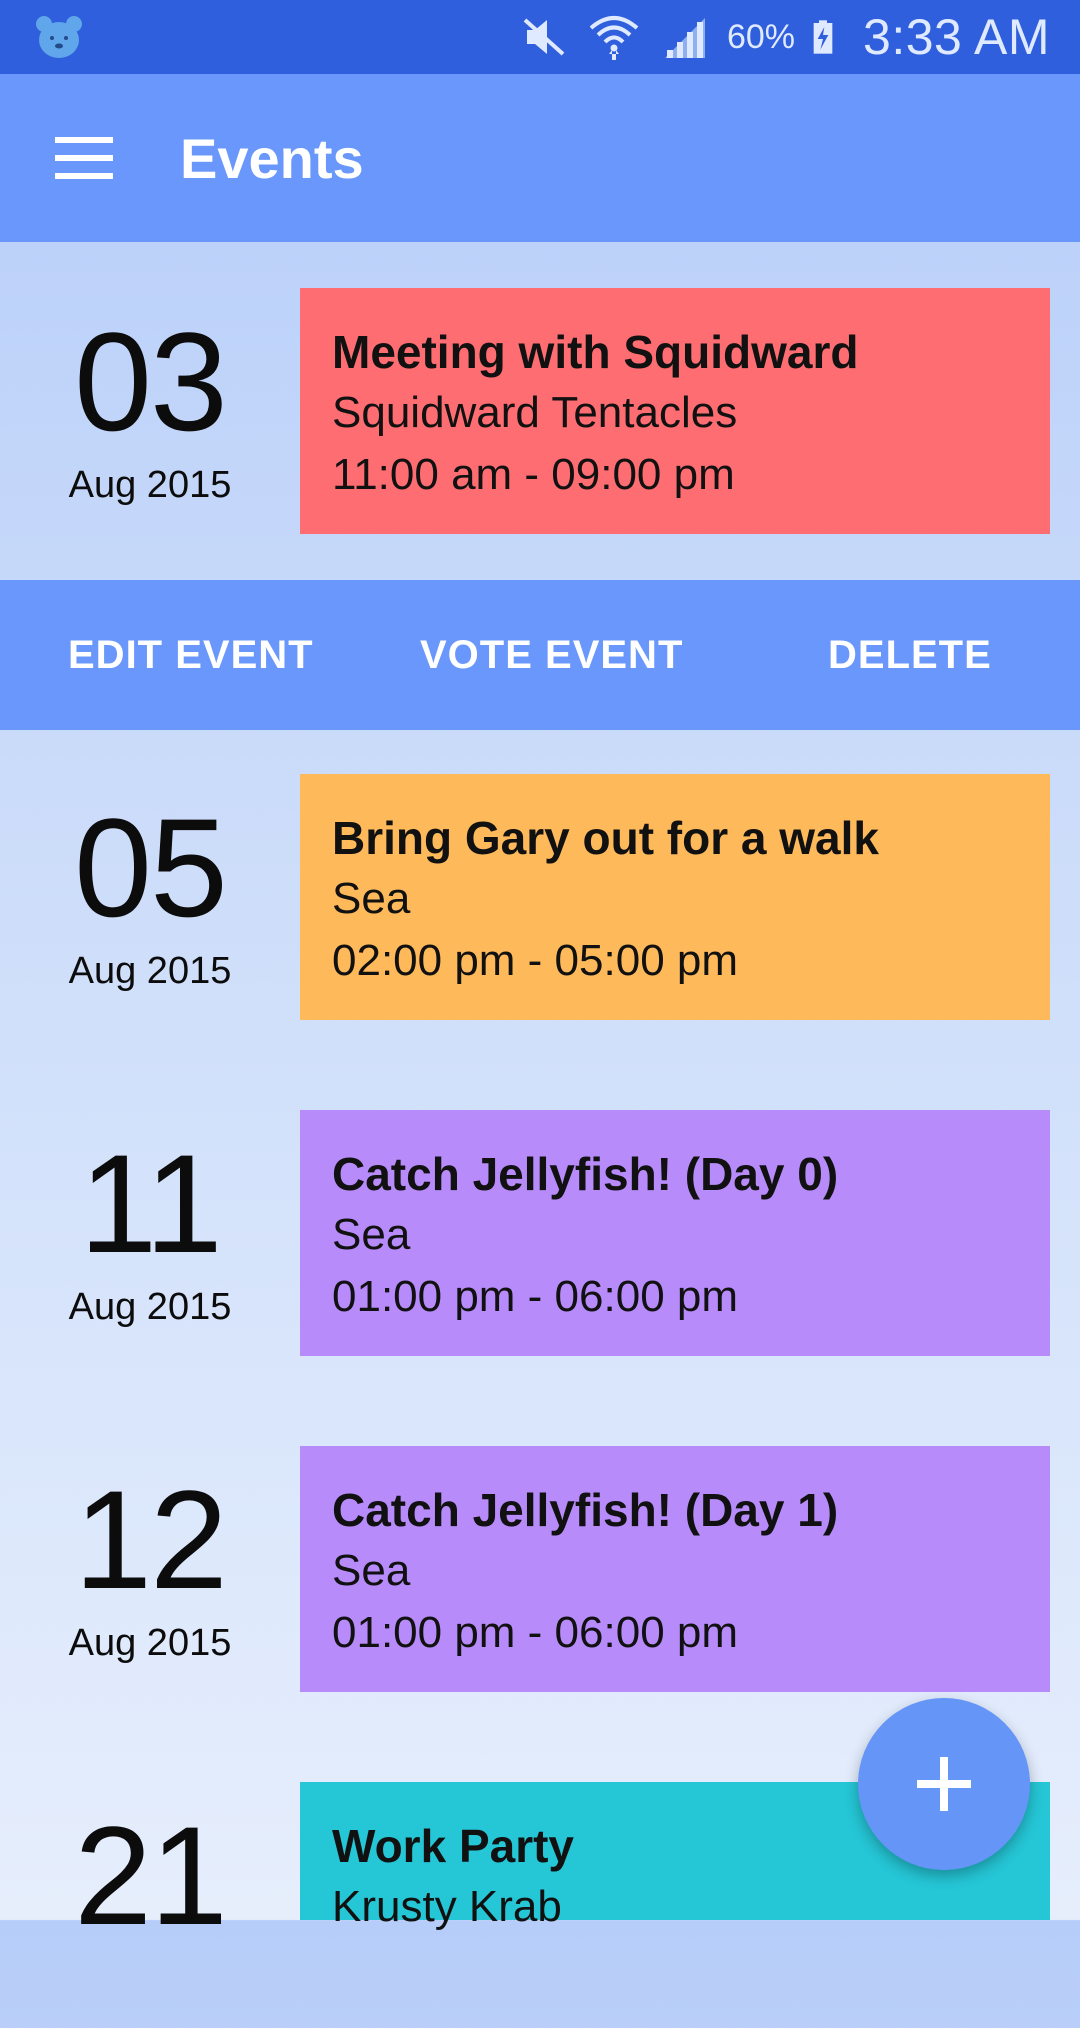  Describe the element at coordinates (585, 1510) in the screenshot. I see `event-title: Catch Jellyfish! (Day 1)` at that location.